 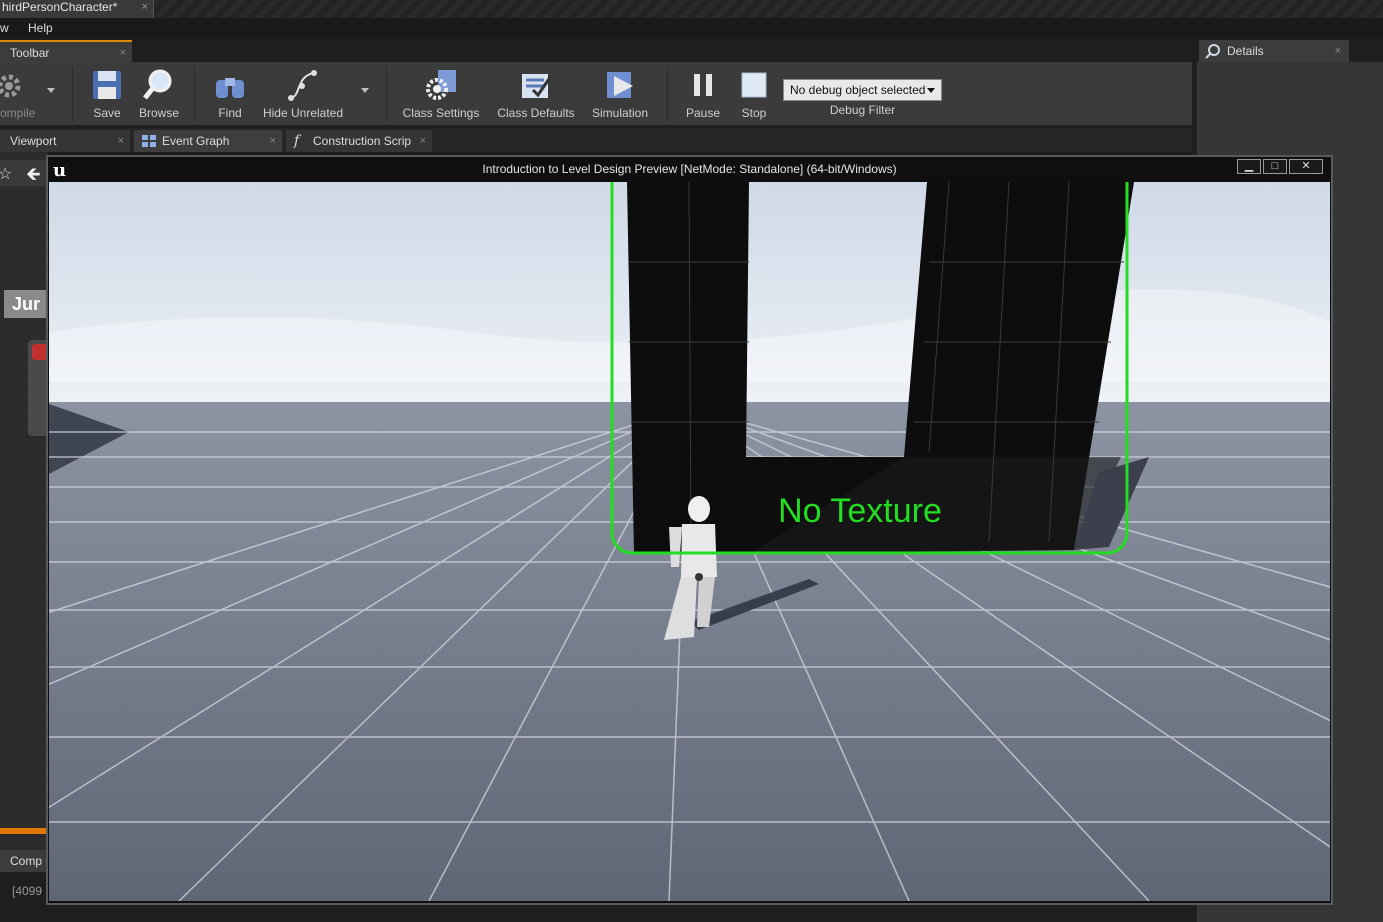 I want to click on graph-node-title: Jur, so click(x=26, y=304).